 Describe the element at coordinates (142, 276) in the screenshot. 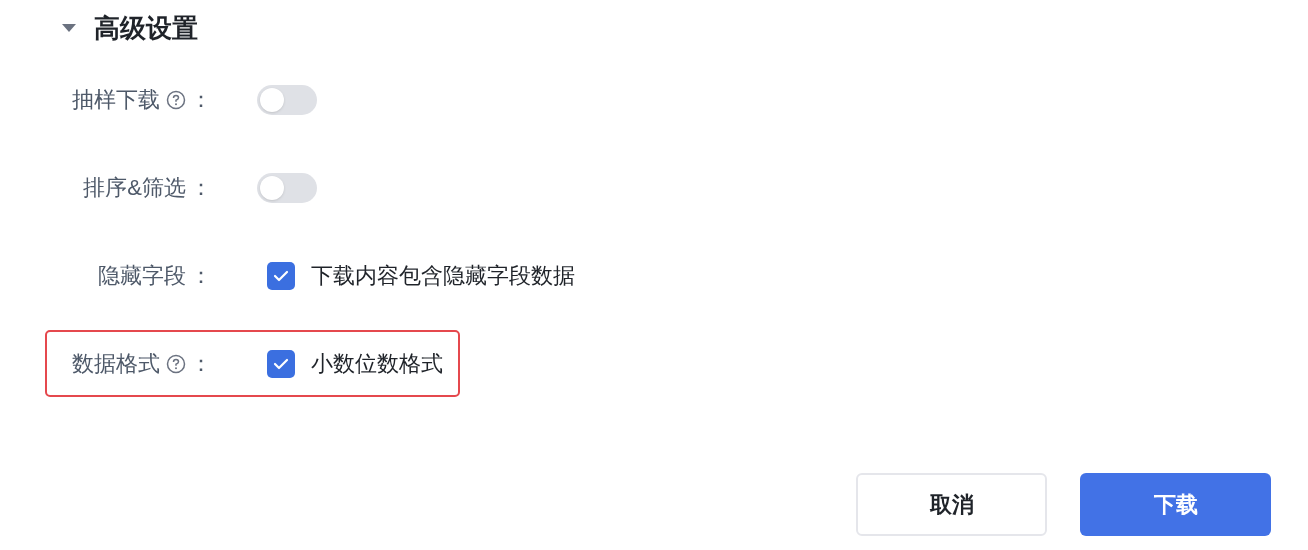

I see `field-label: 隐藏字段` at that location.